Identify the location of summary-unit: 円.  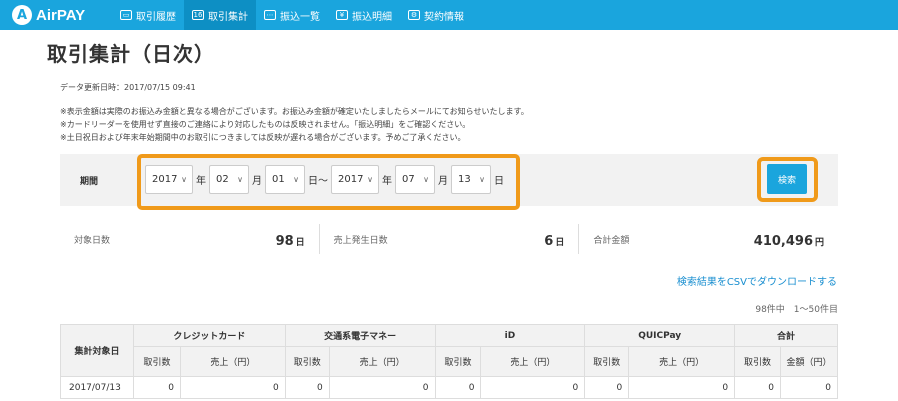
(820, 242).